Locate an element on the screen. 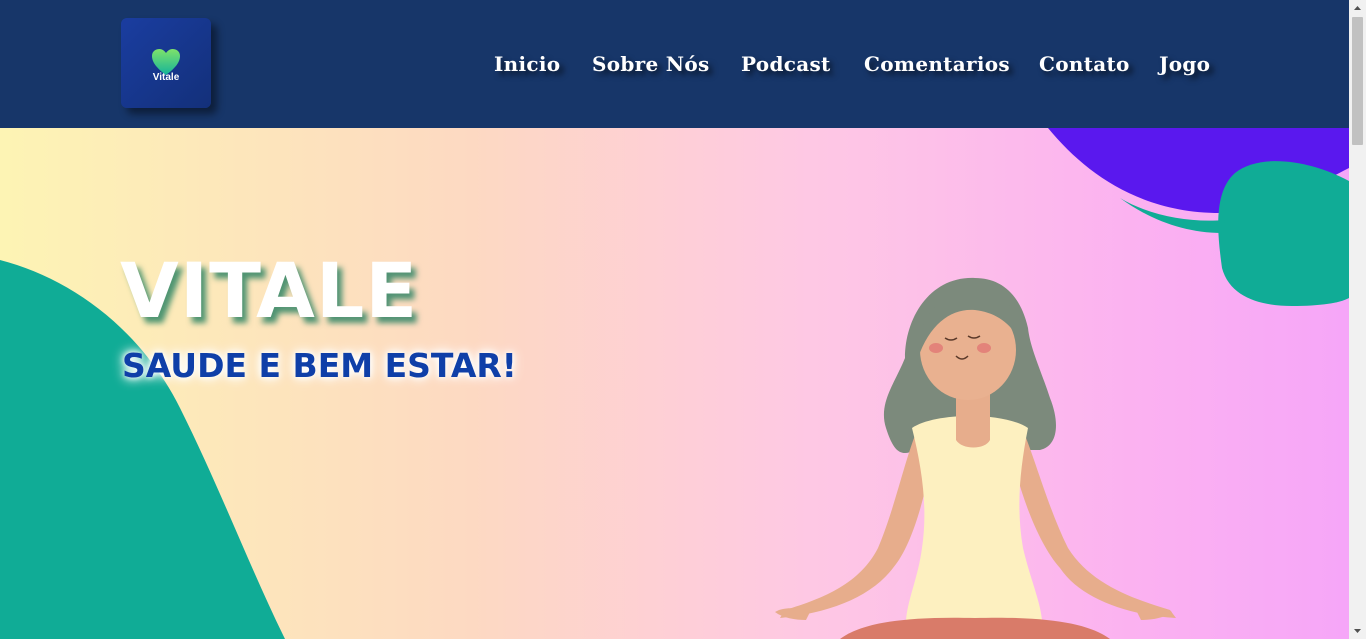  nav-item-jogo: Jogo is located at coordinates (1184, 64).